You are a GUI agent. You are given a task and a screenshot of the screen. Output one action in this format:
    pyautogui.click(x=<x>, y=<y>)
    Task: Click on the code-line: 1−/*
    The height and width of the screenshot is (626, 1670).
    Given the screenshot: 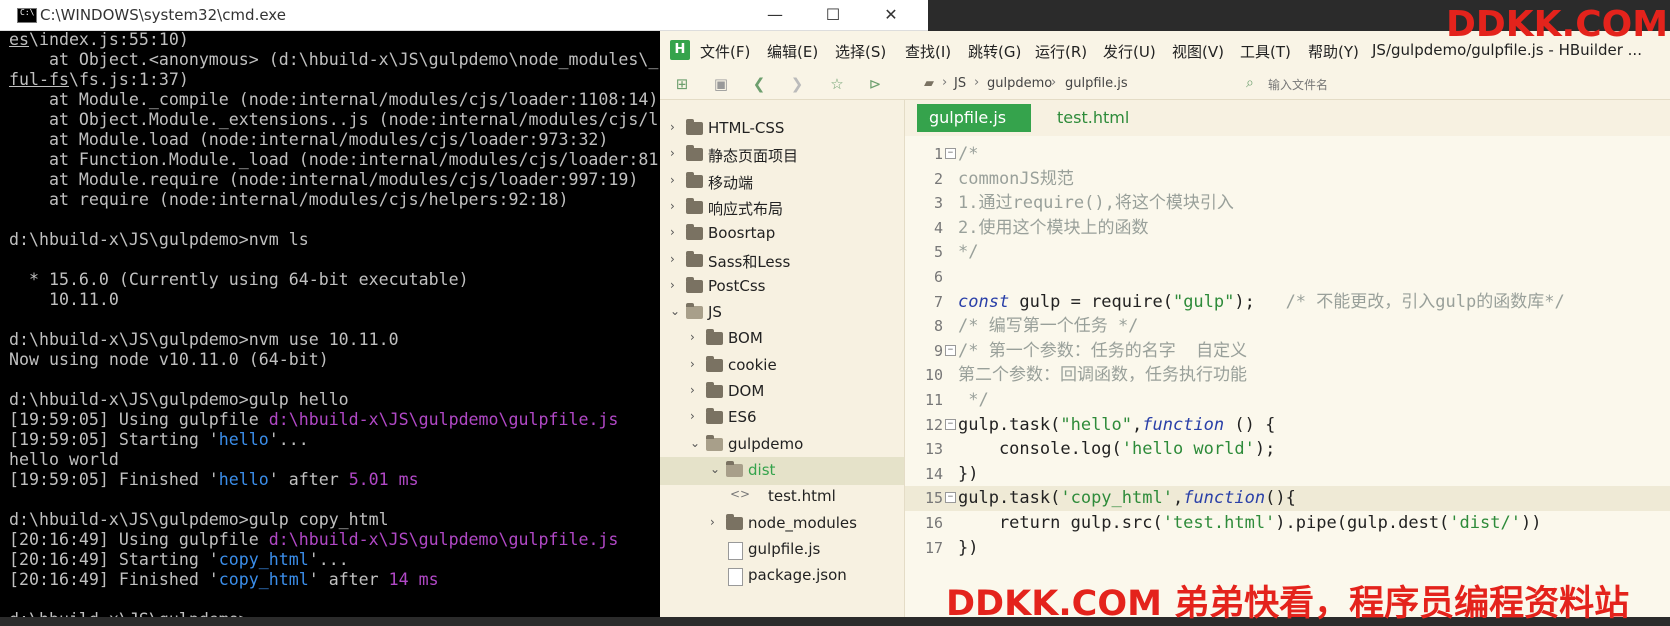 What is the action you would take?
    pyautogui.click(x=1287, y=154)
    